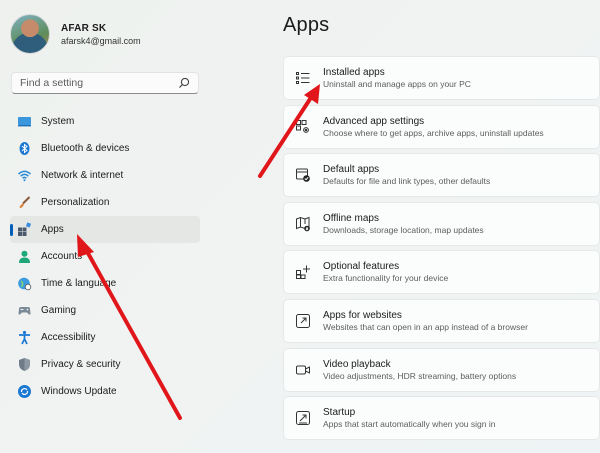 The image size is (600, 453). Describe the element at coordinates (306, 25) in the screenshot. I see `page-title: Apps` at that location.